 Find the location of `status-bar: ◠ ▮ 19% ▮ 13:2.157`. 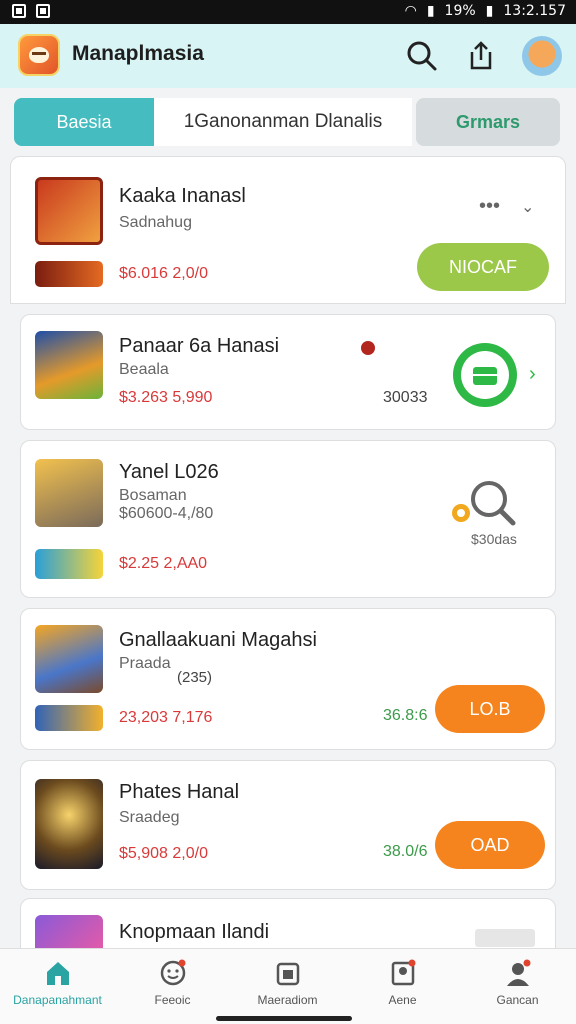

status-bar: ◠ ▮ 19% ▮ 13:2.157 is located at coordinates (288, 12).